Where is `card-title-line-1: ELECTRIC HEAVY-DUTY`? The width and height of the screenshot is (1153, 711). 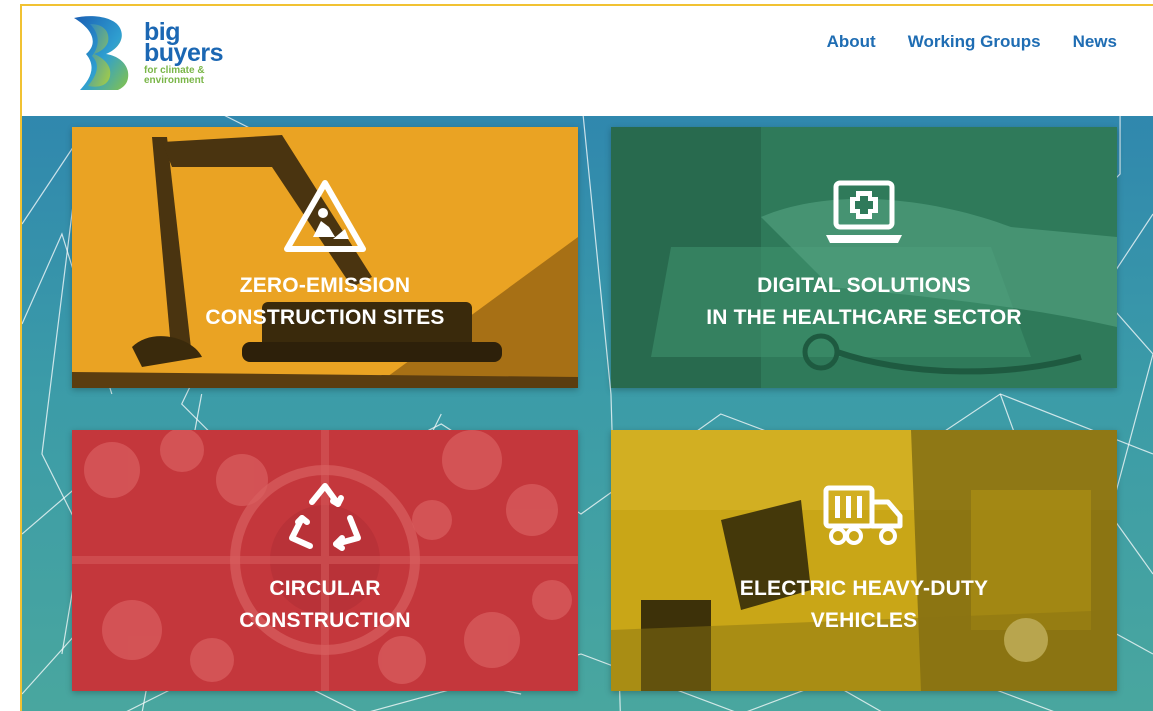
card-title-line-1: ELECTRIC HEAVY-DUTY is located at coordinates (864, 588).